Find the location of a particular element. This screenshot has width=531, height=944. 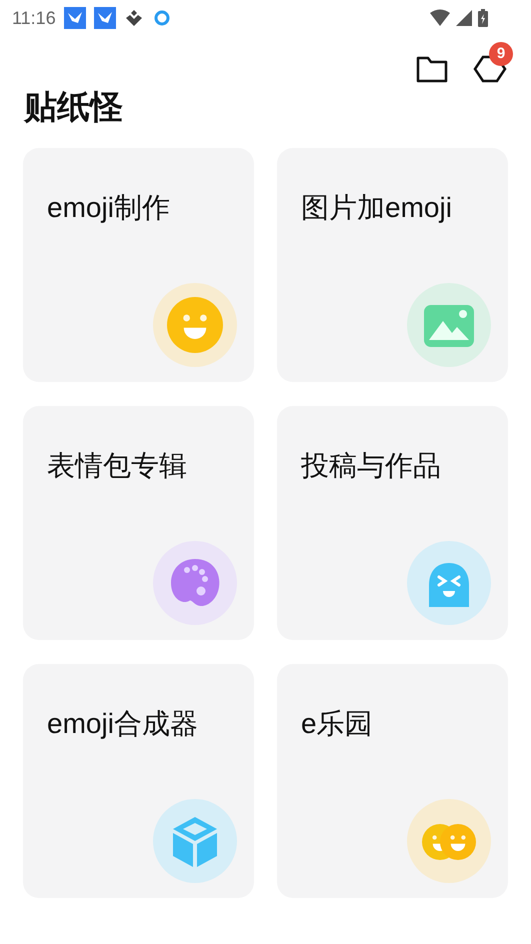

feature-card: e乐园 is located at coordinates (392, 781).